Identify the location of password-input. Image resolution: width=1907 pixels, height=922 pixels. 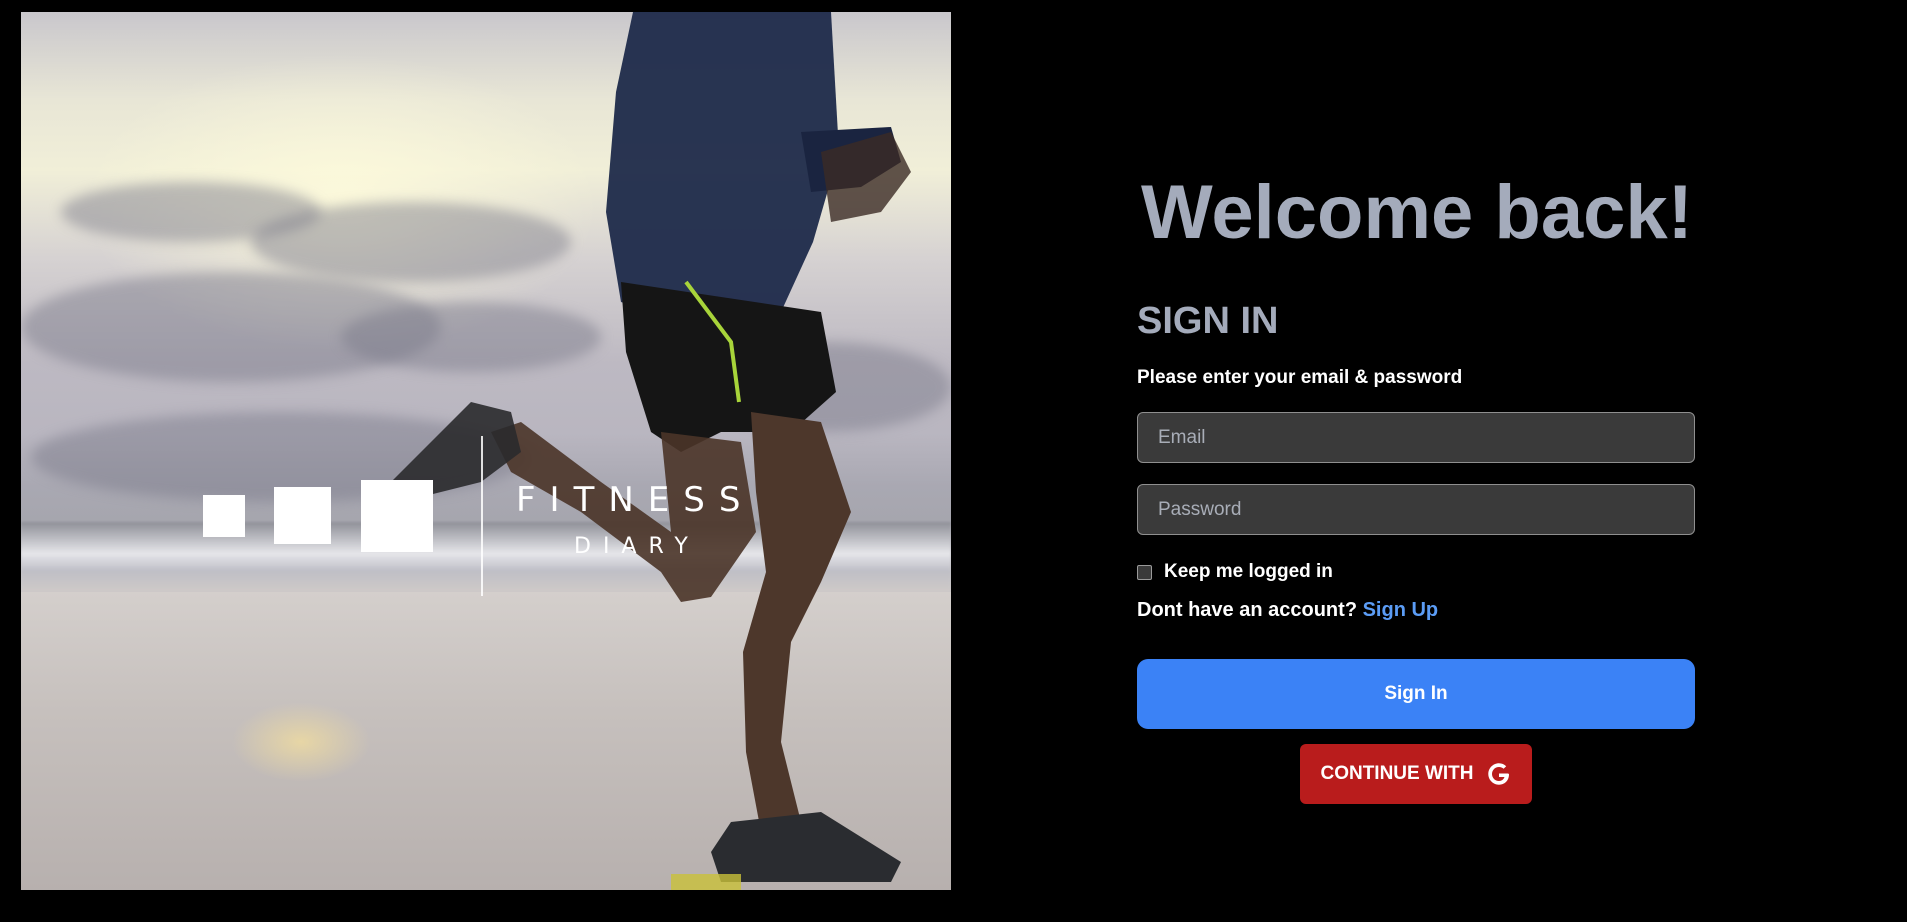
(1416, 509).